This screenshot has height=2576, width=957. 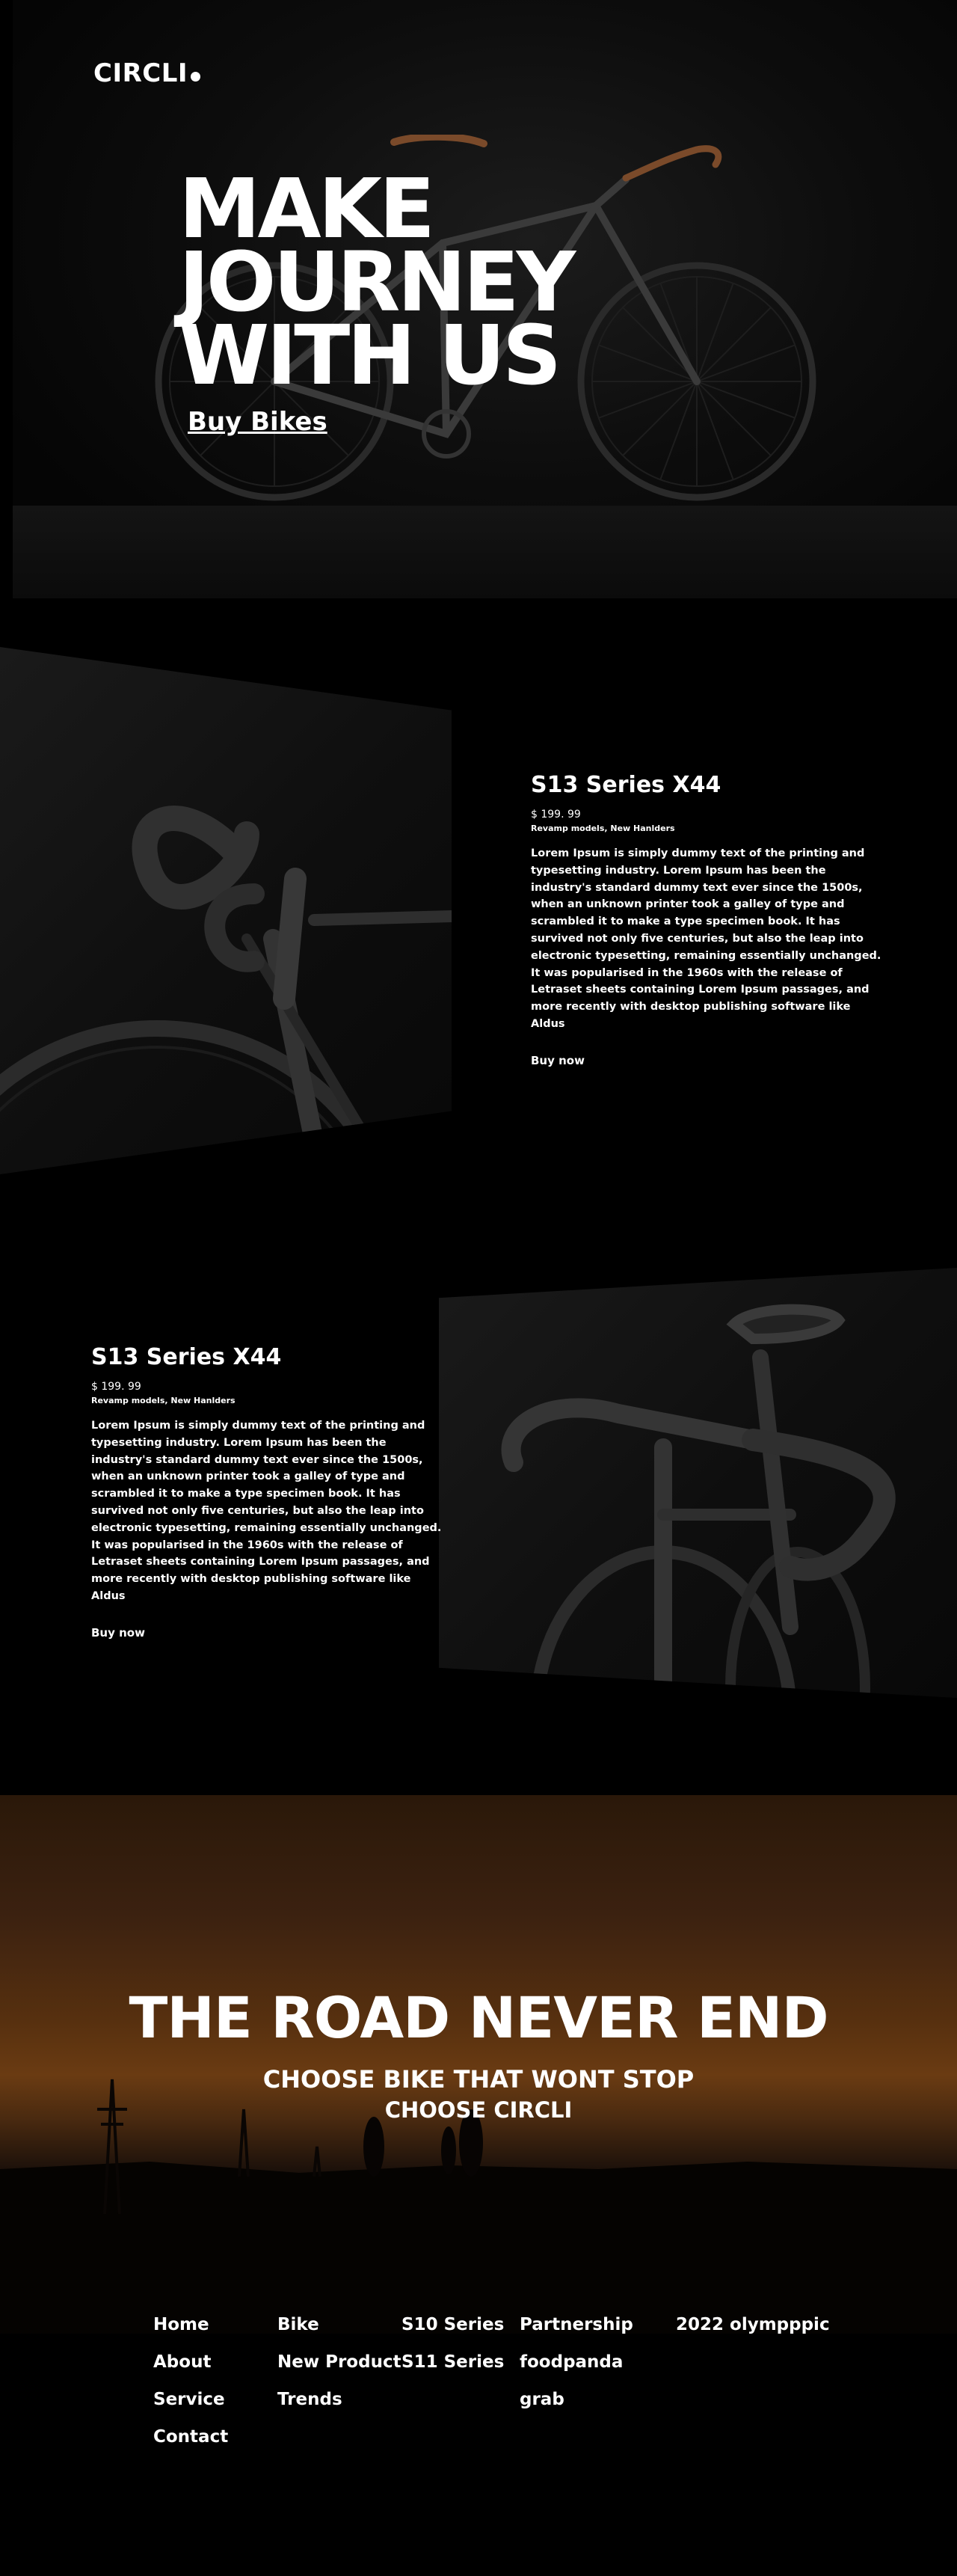 What do you see at coordinates (370, 355) in the screenshot?
I see `hero-title-line: WITH US` at bounding box center [370, 355].